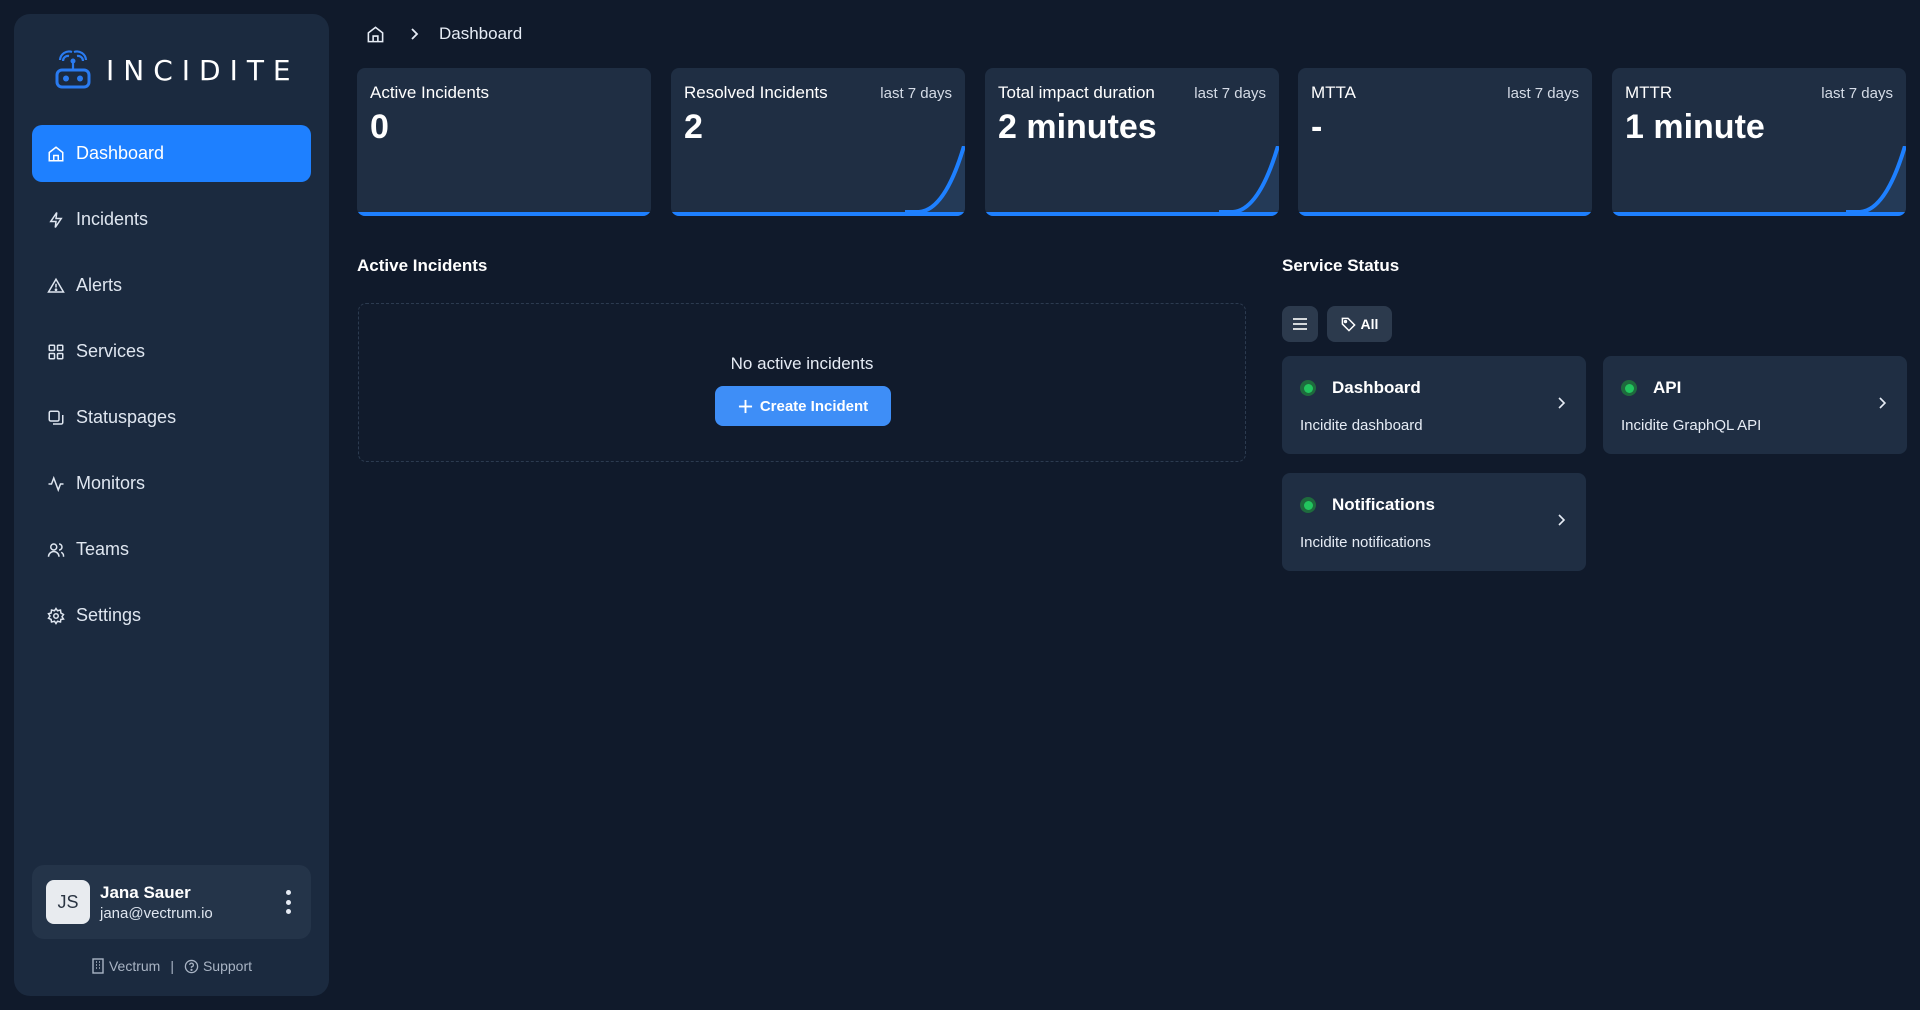 The width and height of the screenshot is (1920, 1010). What do you see at coordinates (111, 483) in the screenshot?
I see `sidebar-item-label: Monitors` at bounding box center [111, 483].